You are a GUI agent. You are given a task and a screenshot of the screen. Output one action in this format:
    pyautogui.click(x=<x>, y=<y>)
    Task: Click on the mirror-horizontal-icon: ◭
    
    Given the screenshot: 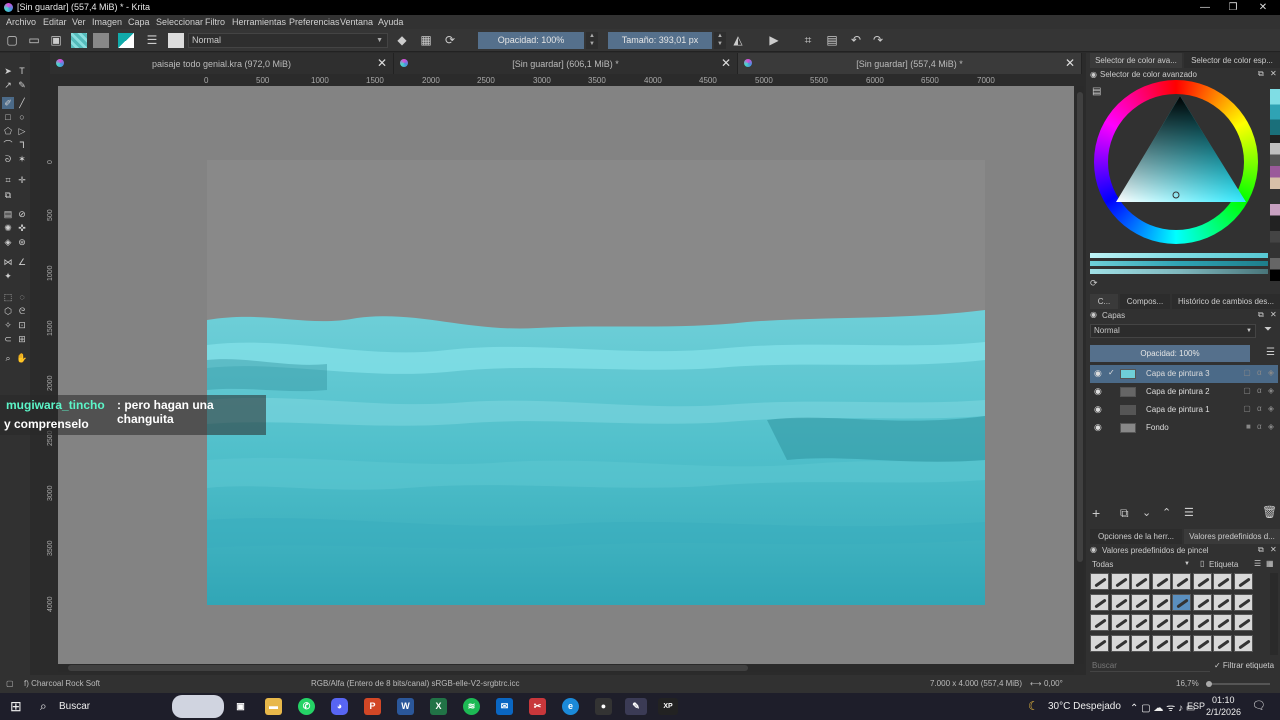 What is the action you would take?
    pyautogui.click(x=738, y=40)
    